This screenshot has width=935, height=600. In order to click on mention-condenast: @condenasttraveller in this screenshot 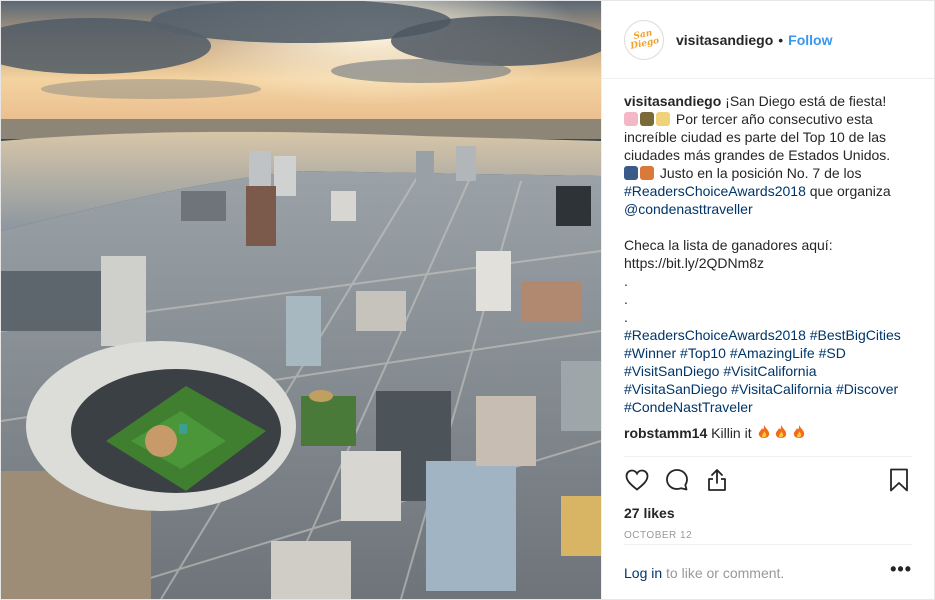, I will do `click(688, 209)`.